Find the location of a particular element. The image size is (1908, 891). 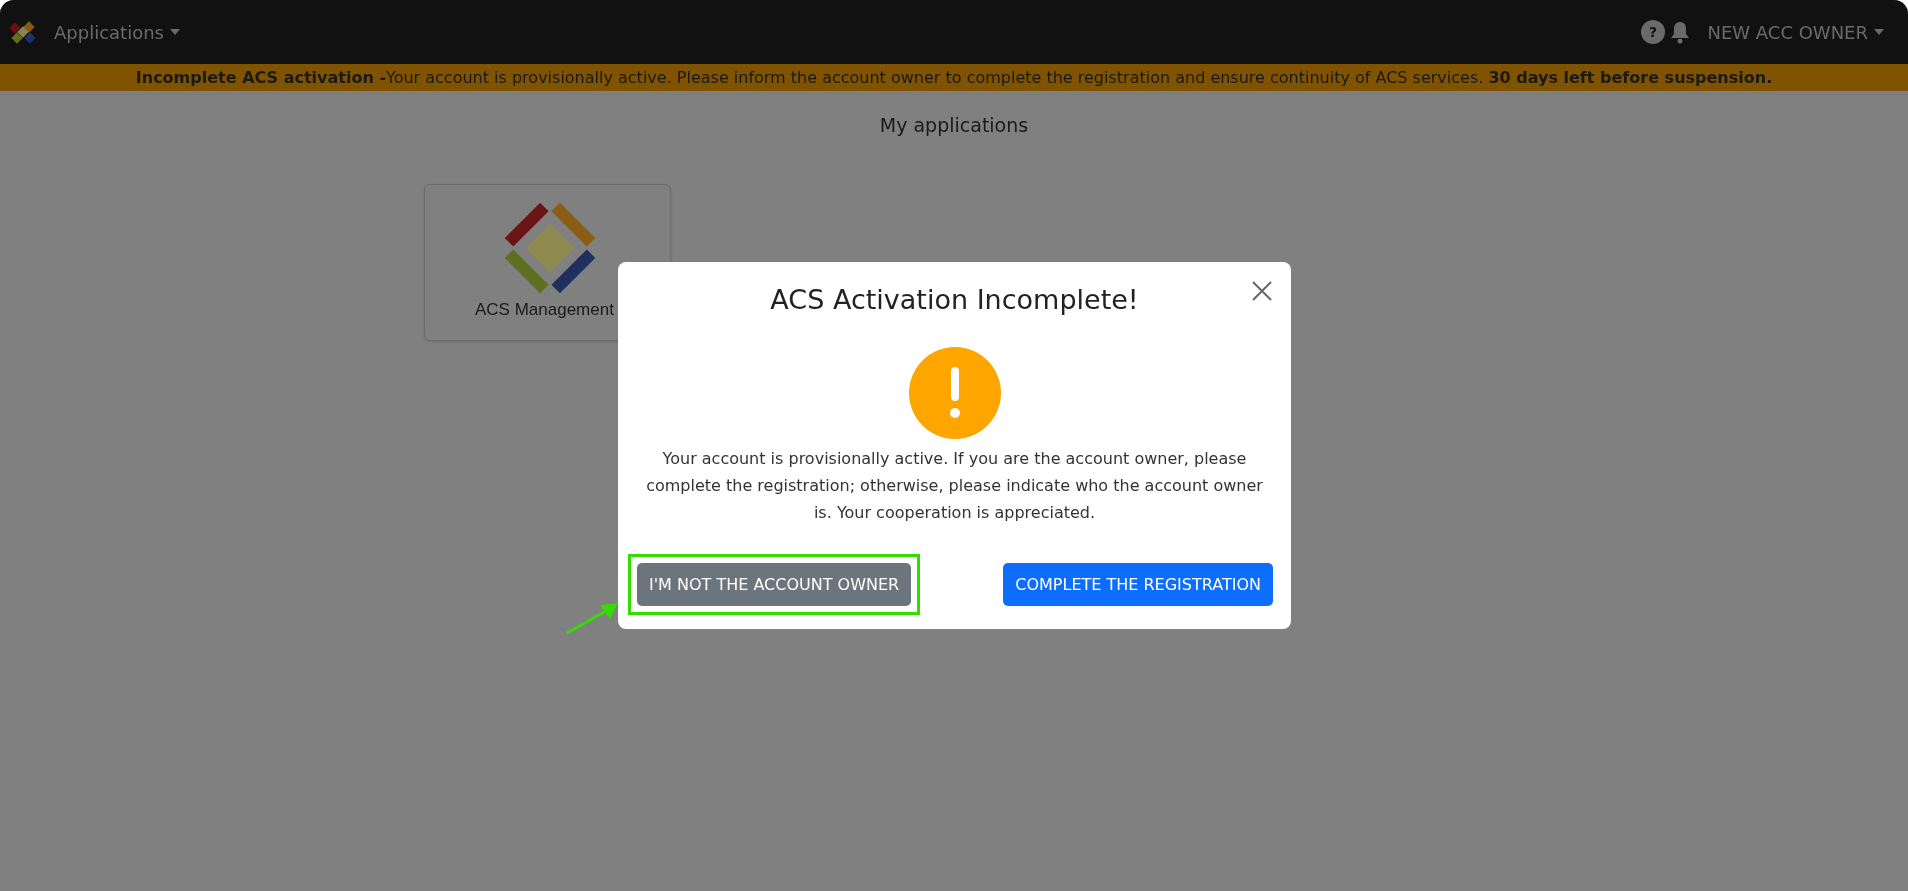

close-button is located at coordinates (1262, 291).